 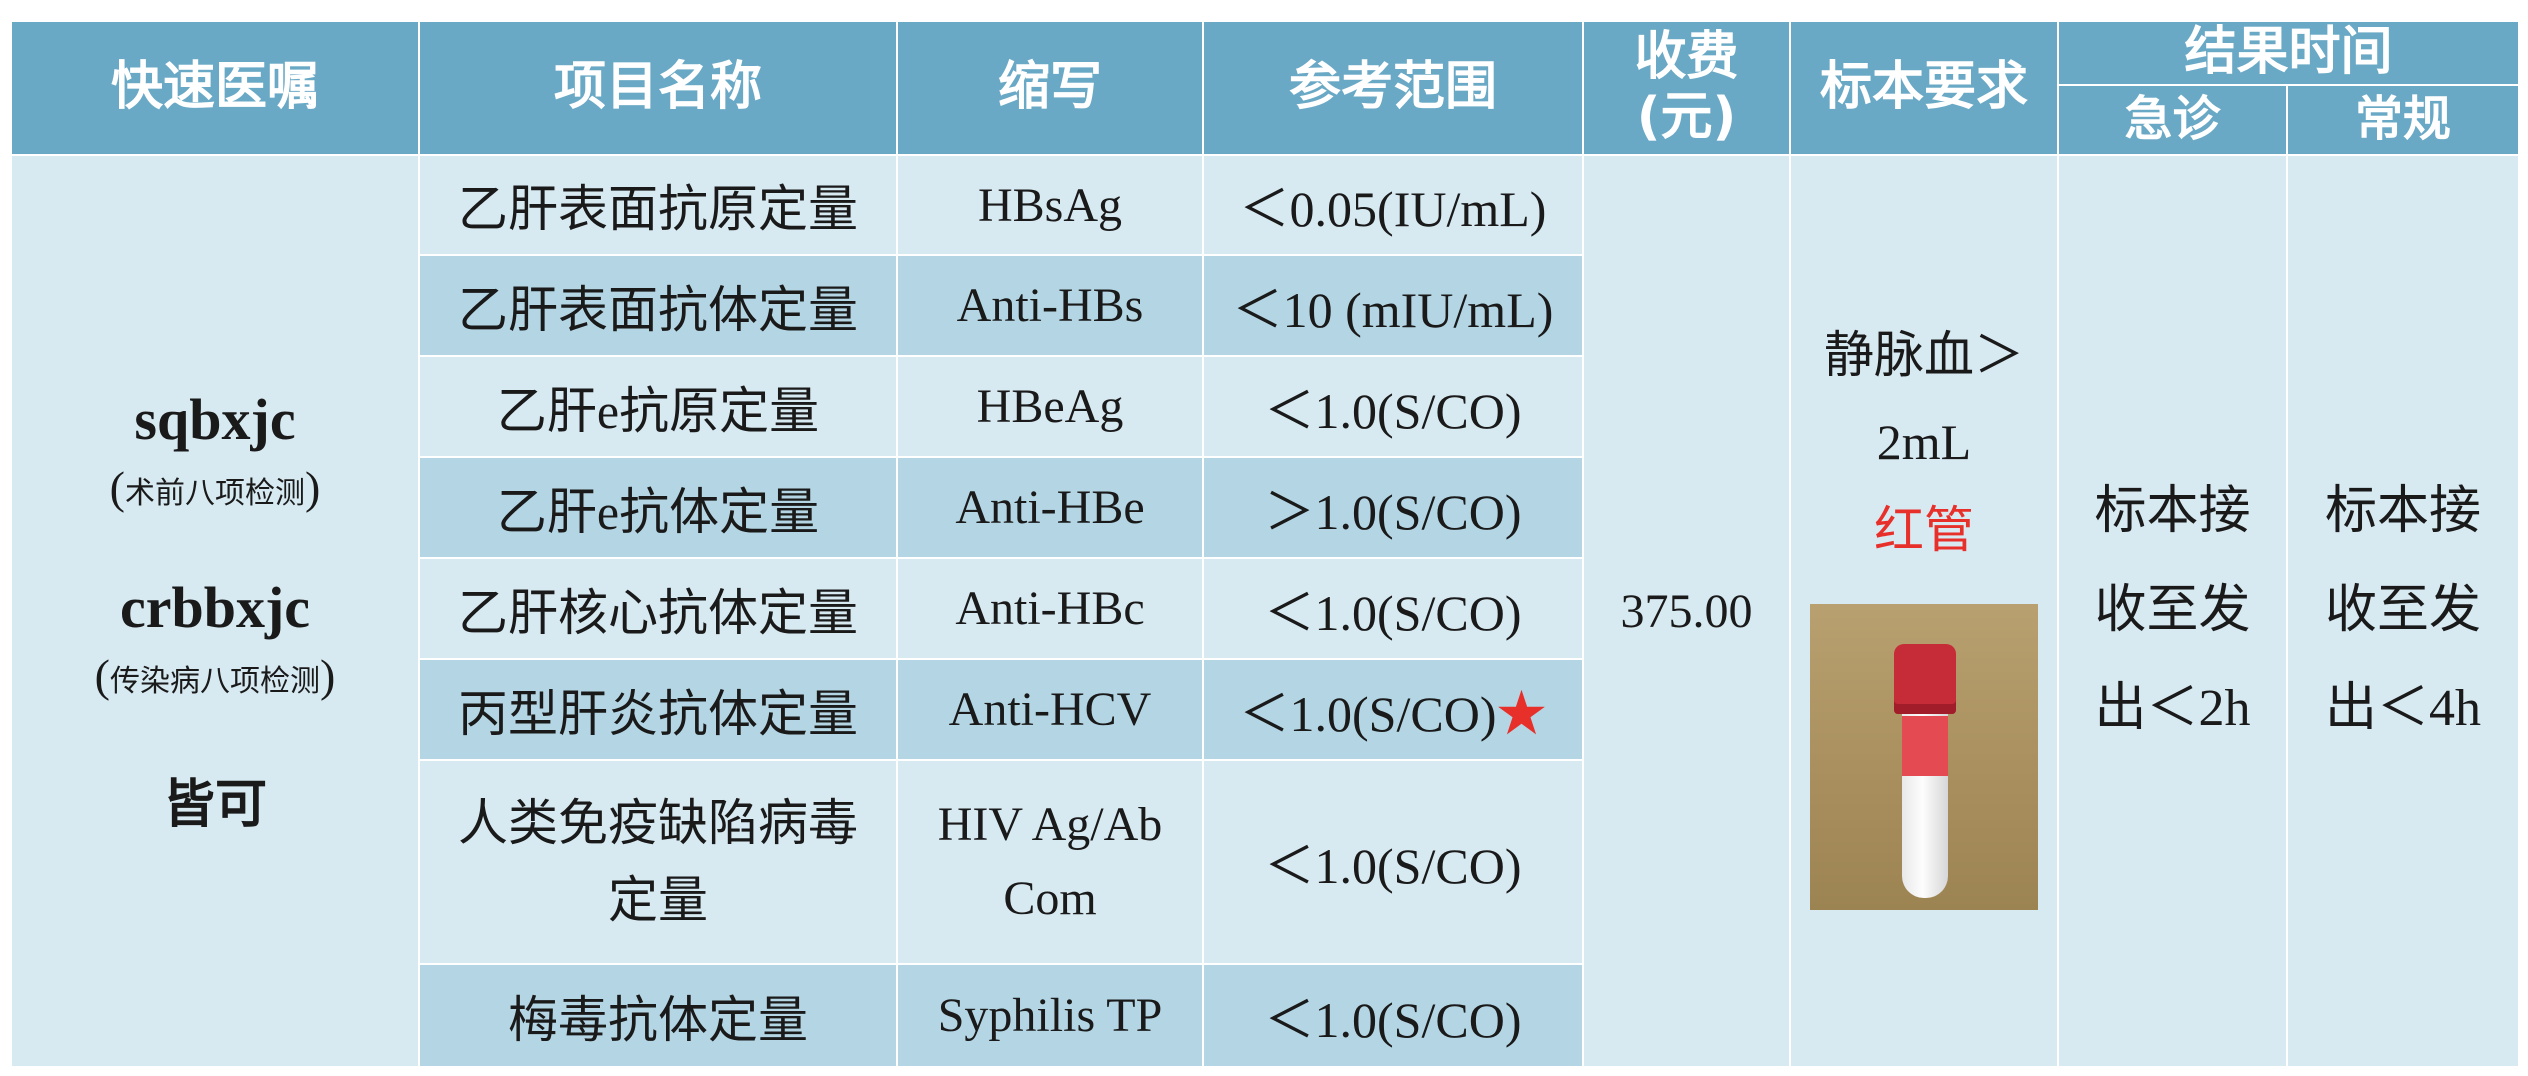 I want to click on item-abbr: Anti-HBc, so click(x=1050, y=608).